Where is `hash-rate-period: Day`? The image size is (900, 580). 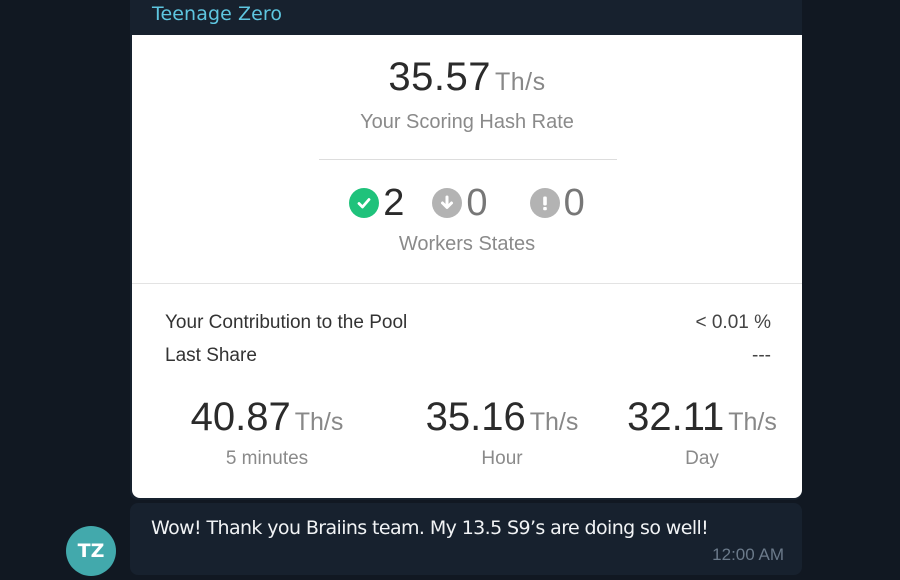
hash-rate-period: Day is located at coordinates (702, 458).